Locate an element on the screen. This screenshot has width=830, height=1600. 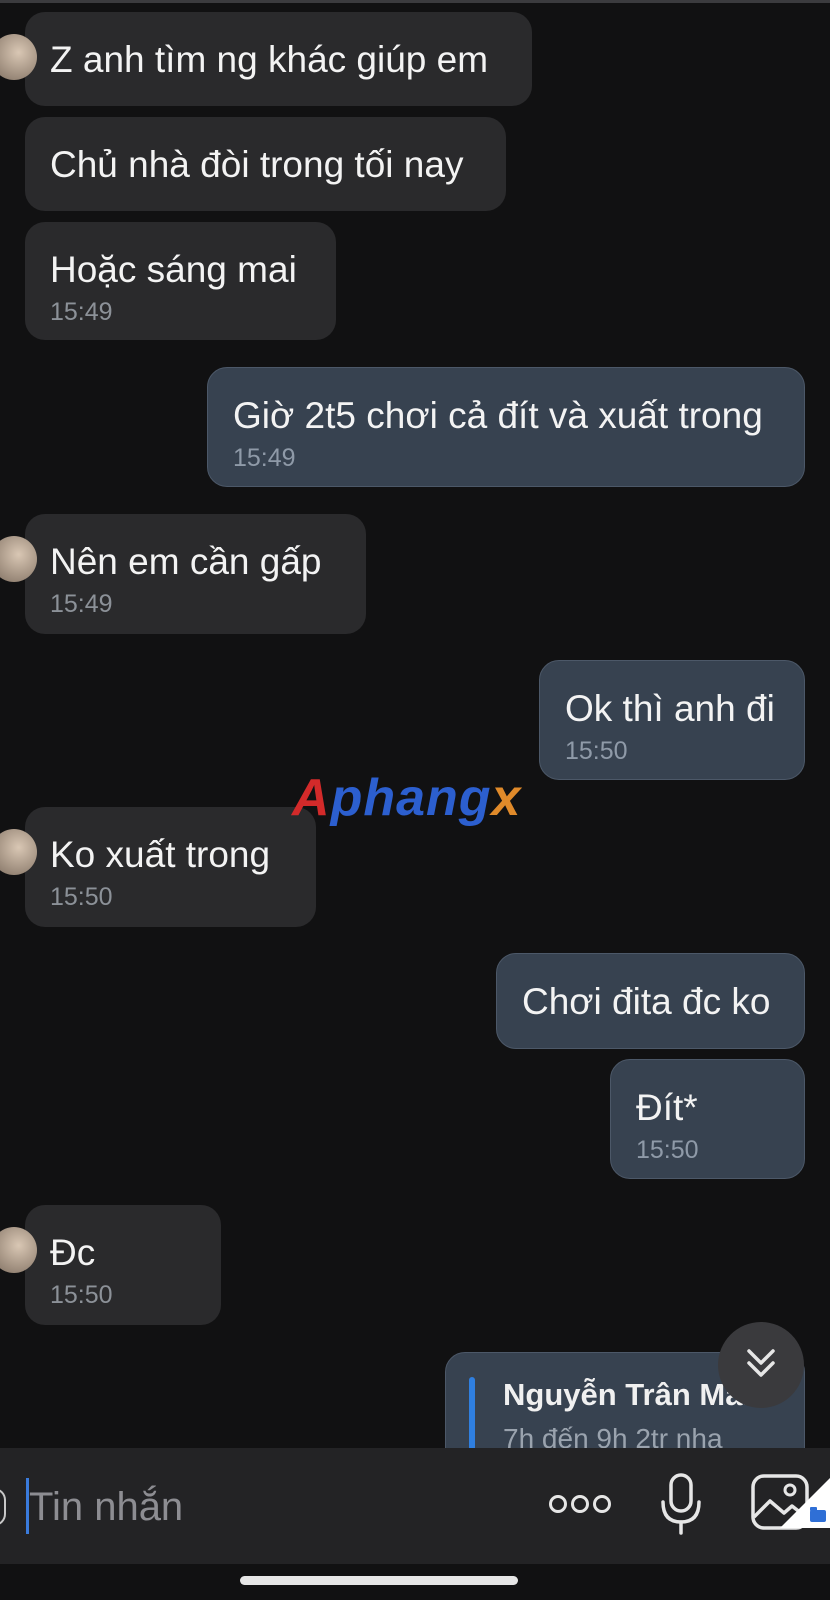
message-text: Nên em cần gấp is located at coordinates (186, 561).